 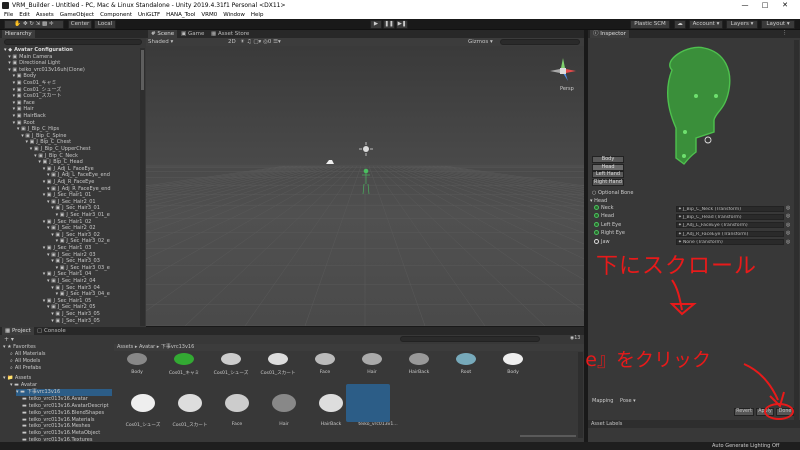 I want to click on assets-folder: ▾ 📁 Assets, so click(x=17, y=378).